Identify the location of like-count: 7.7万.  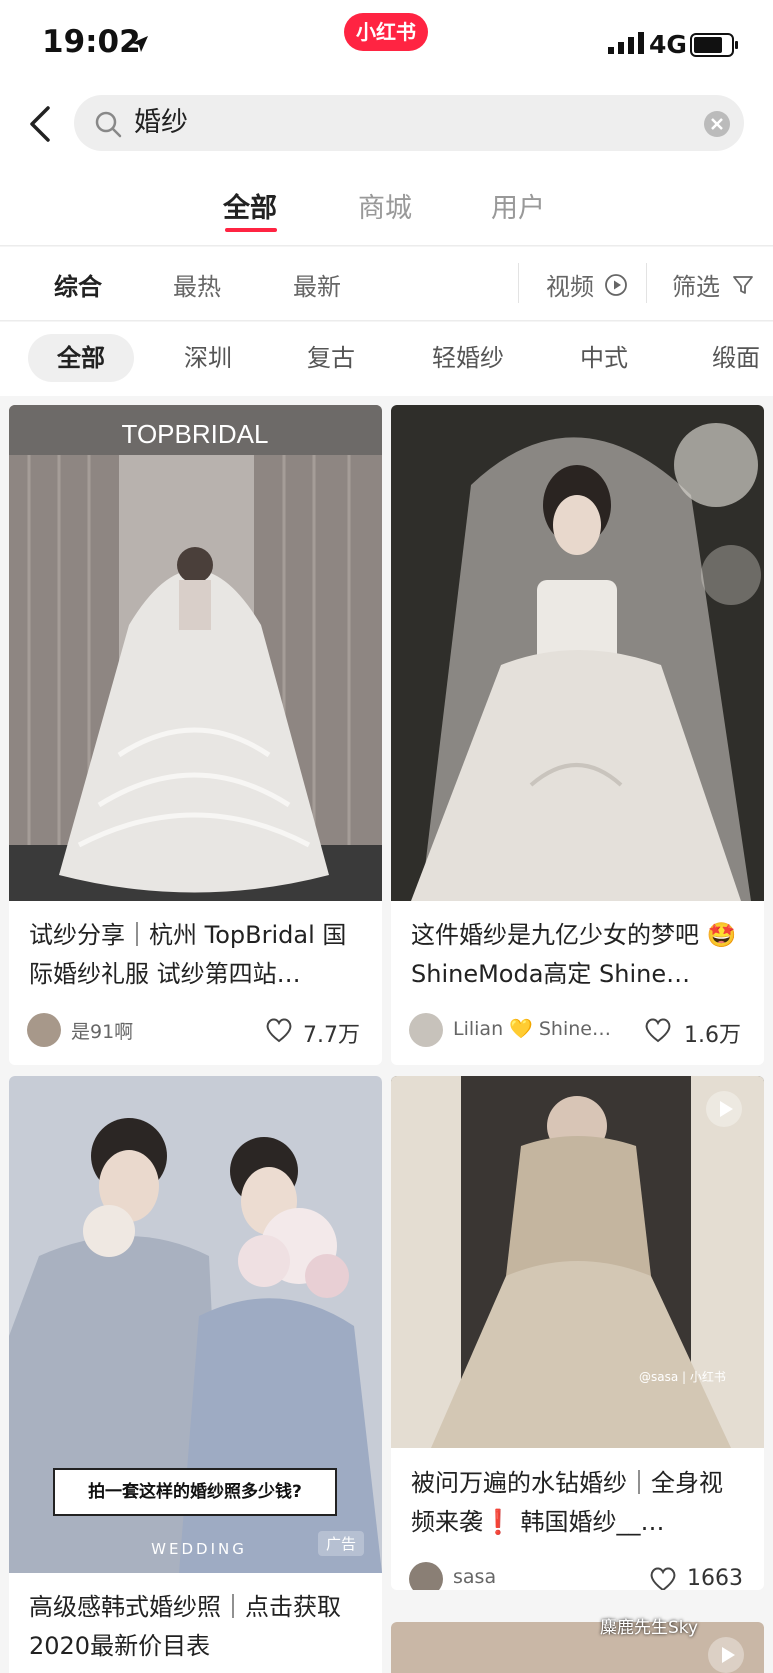
(331, 1035).